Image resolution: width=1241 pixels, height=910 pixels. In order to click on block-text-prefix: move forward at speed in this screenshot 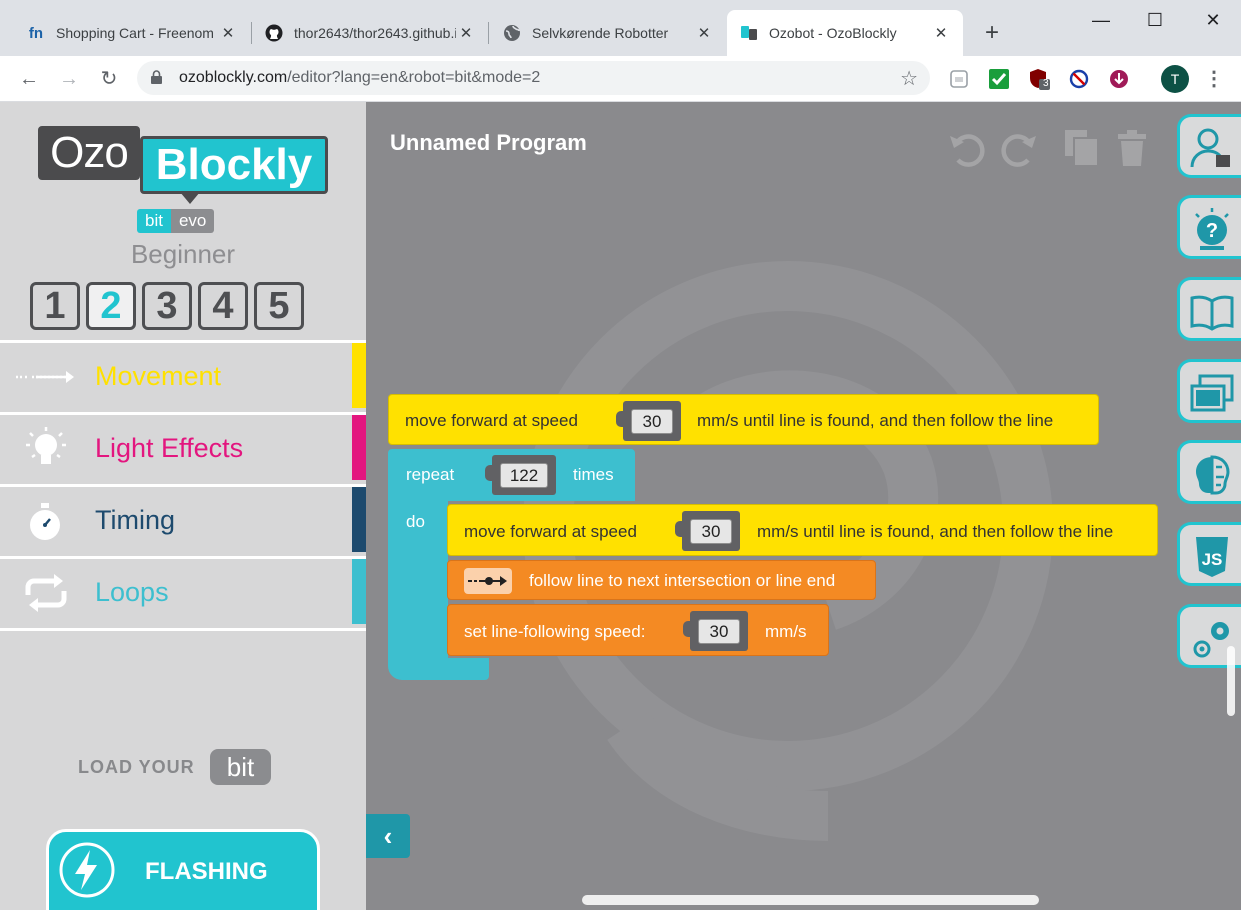, I will do `click(491, 420)`.